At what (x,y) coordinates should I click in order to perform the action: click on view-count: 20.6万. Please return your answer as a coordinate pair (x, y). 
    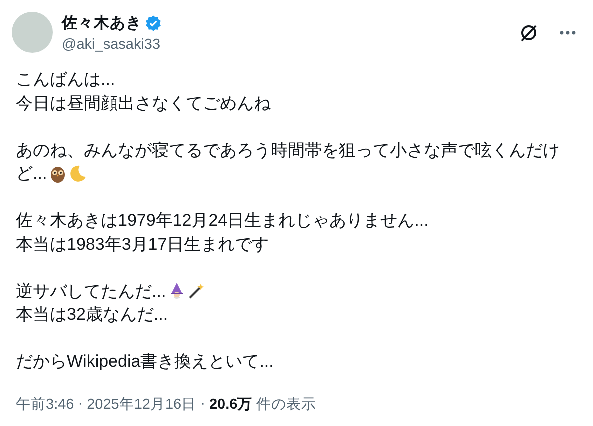
    Looking at the image, I should click on (231, 405).